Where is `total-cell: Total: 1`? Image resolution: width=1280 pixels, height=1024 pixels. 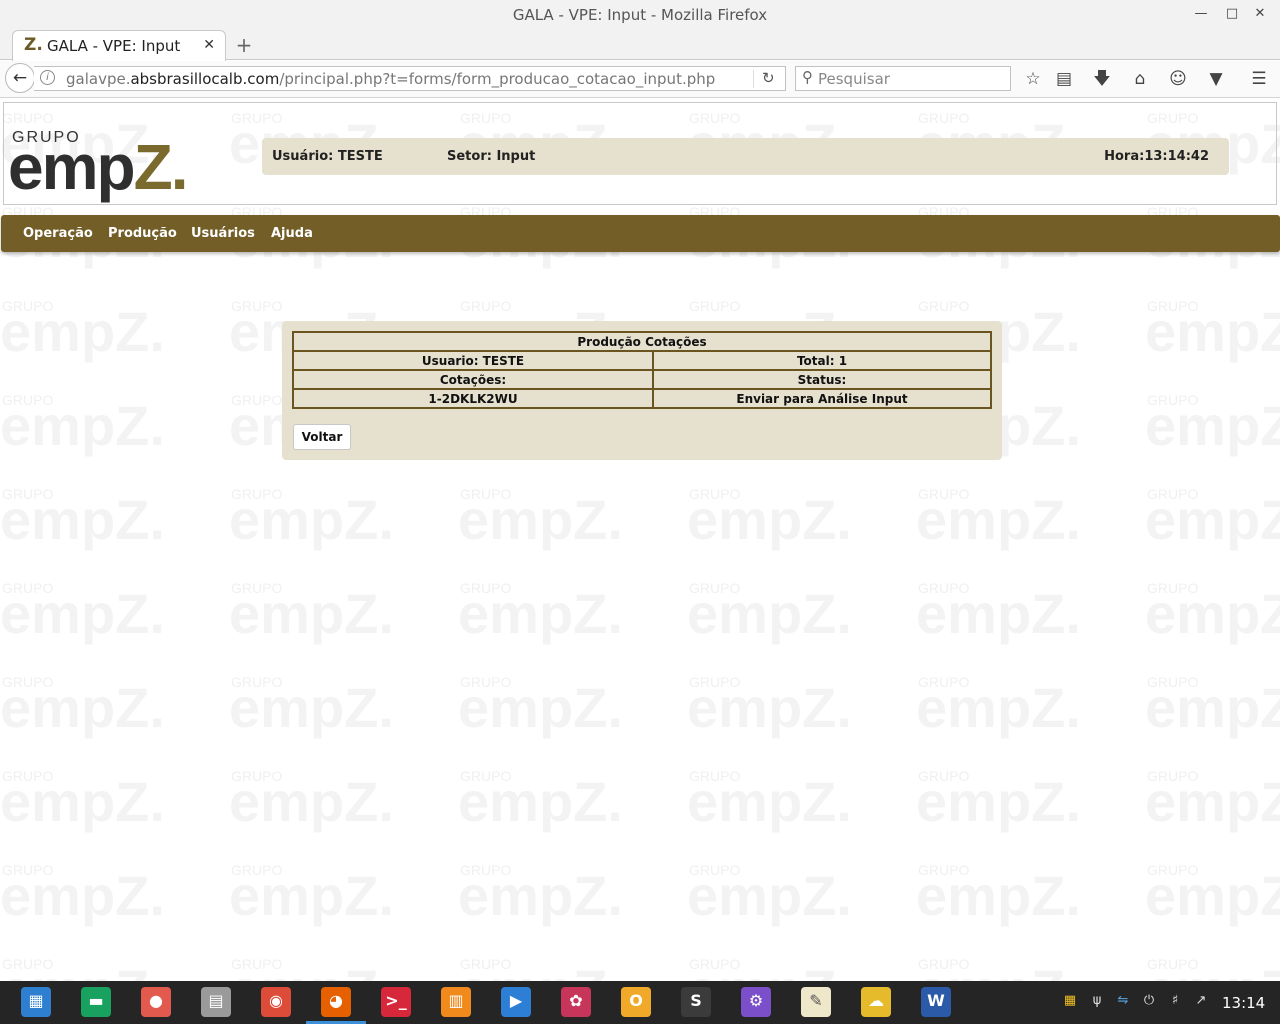 total-cell: Total: 1 is located at coordinates (822, 360).